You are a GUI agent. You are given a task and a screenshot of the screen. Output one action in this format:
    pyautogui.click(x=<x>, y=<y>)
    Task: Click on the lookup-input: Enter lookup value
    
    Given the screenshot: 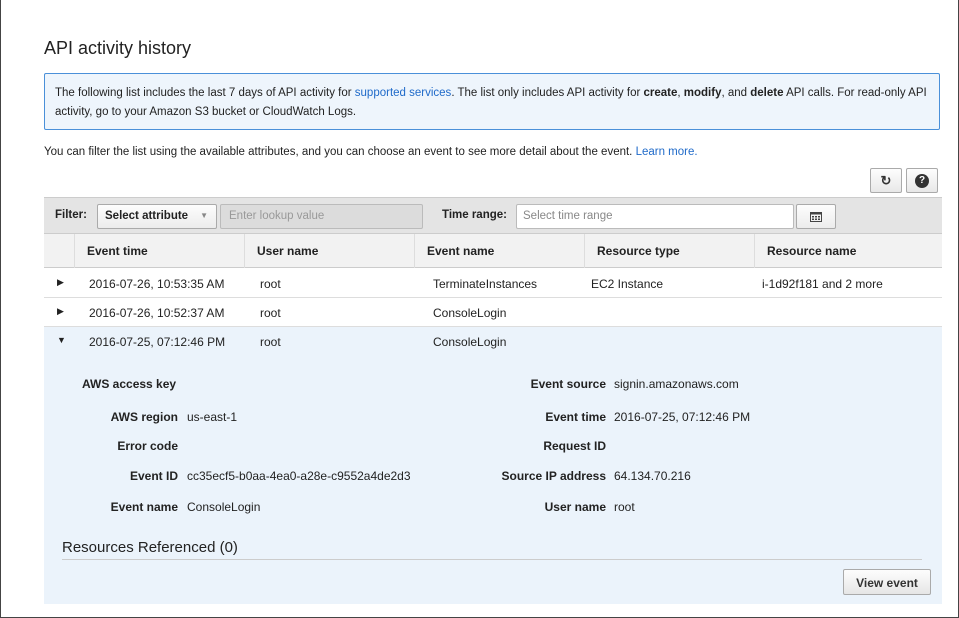 What is the action you would take?
    pyautogui.click(x=321, y=216)
    